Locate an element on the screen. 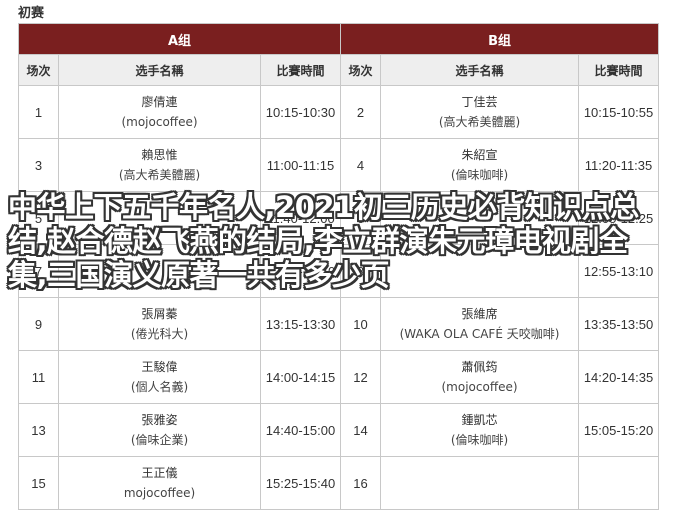  player-name: 廖倩連 is located at coordinates (159, 102).